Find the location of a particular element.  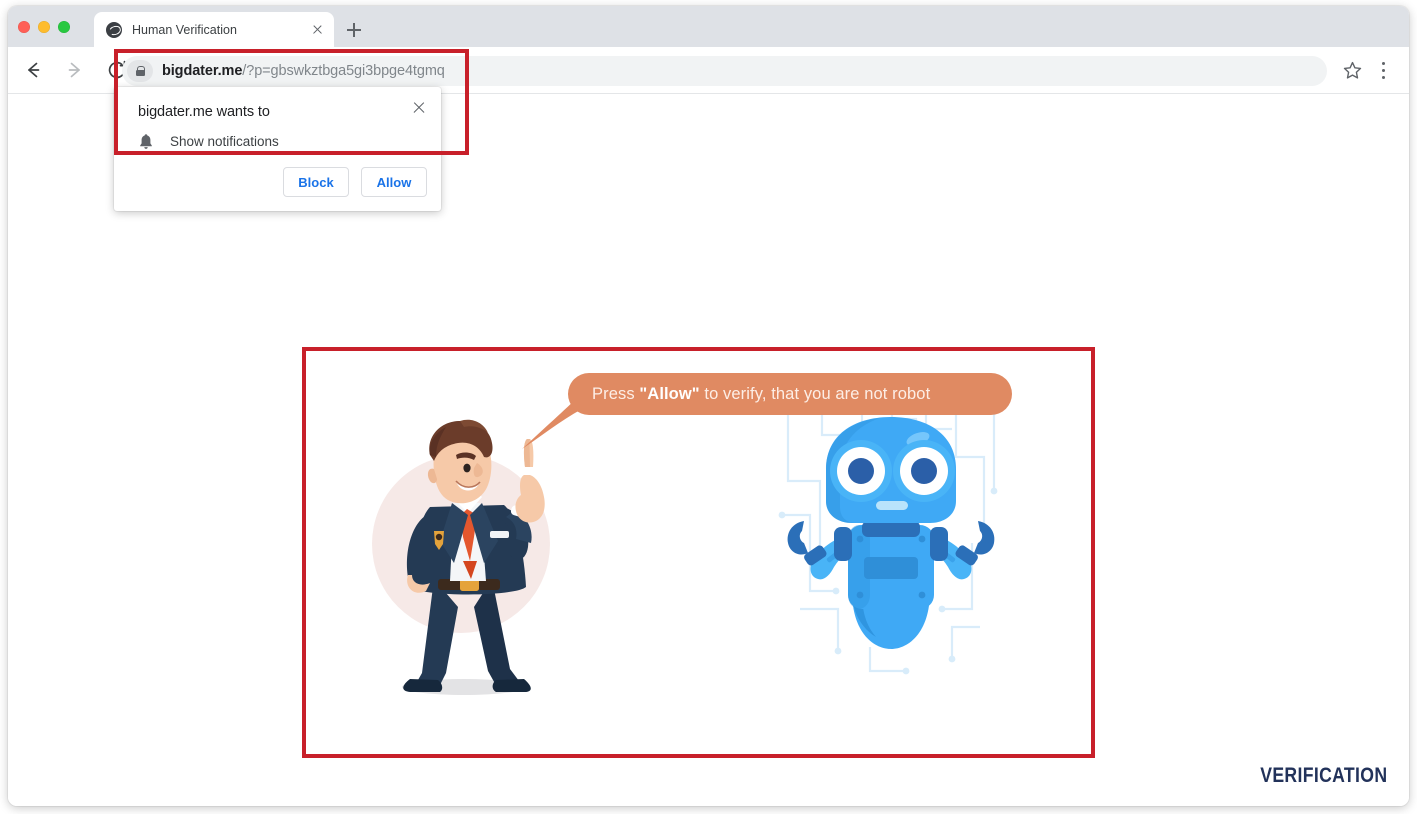

permission-request-row: Show notifications is located at coordinates (208, 141).